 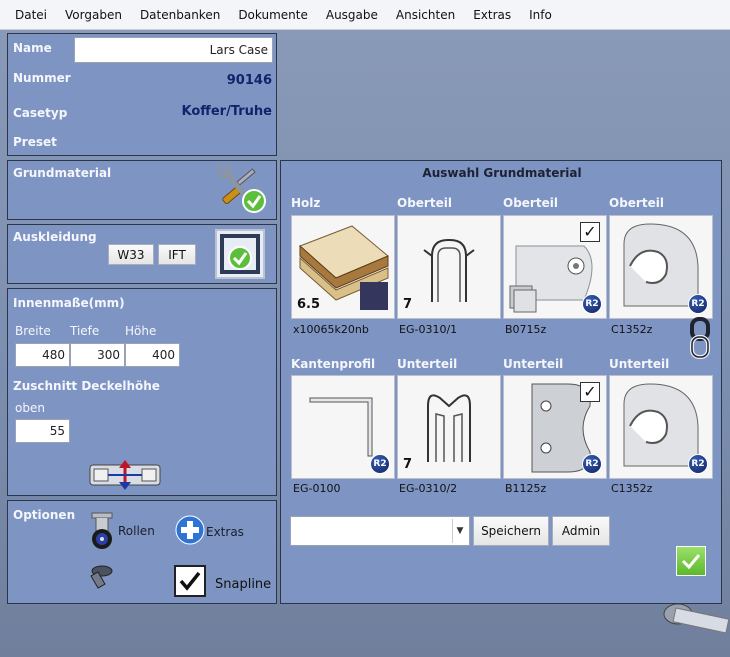 What do you see at coordinates (428, 329) in the screenshot?
I see `tile-caption: EG-0310/1` at bounding box center [428, 329].